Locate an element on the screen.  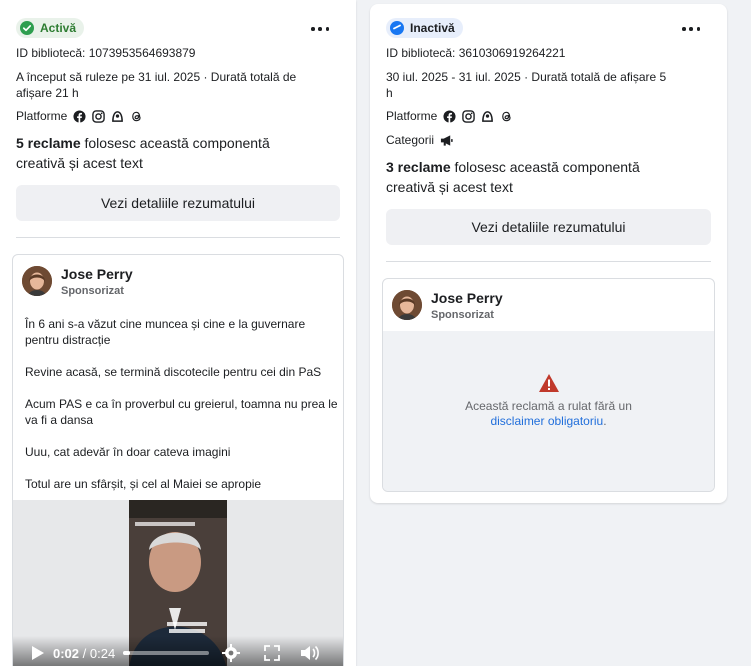
video-time: 0:02 / 0:24 is located at coordinates (84, 653).